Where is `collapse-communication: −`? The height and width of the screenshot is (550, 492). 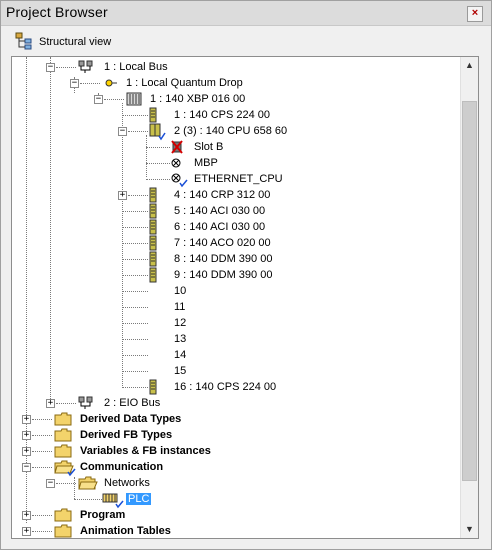 collapse-communication: − is located at coordinates (26, 467).